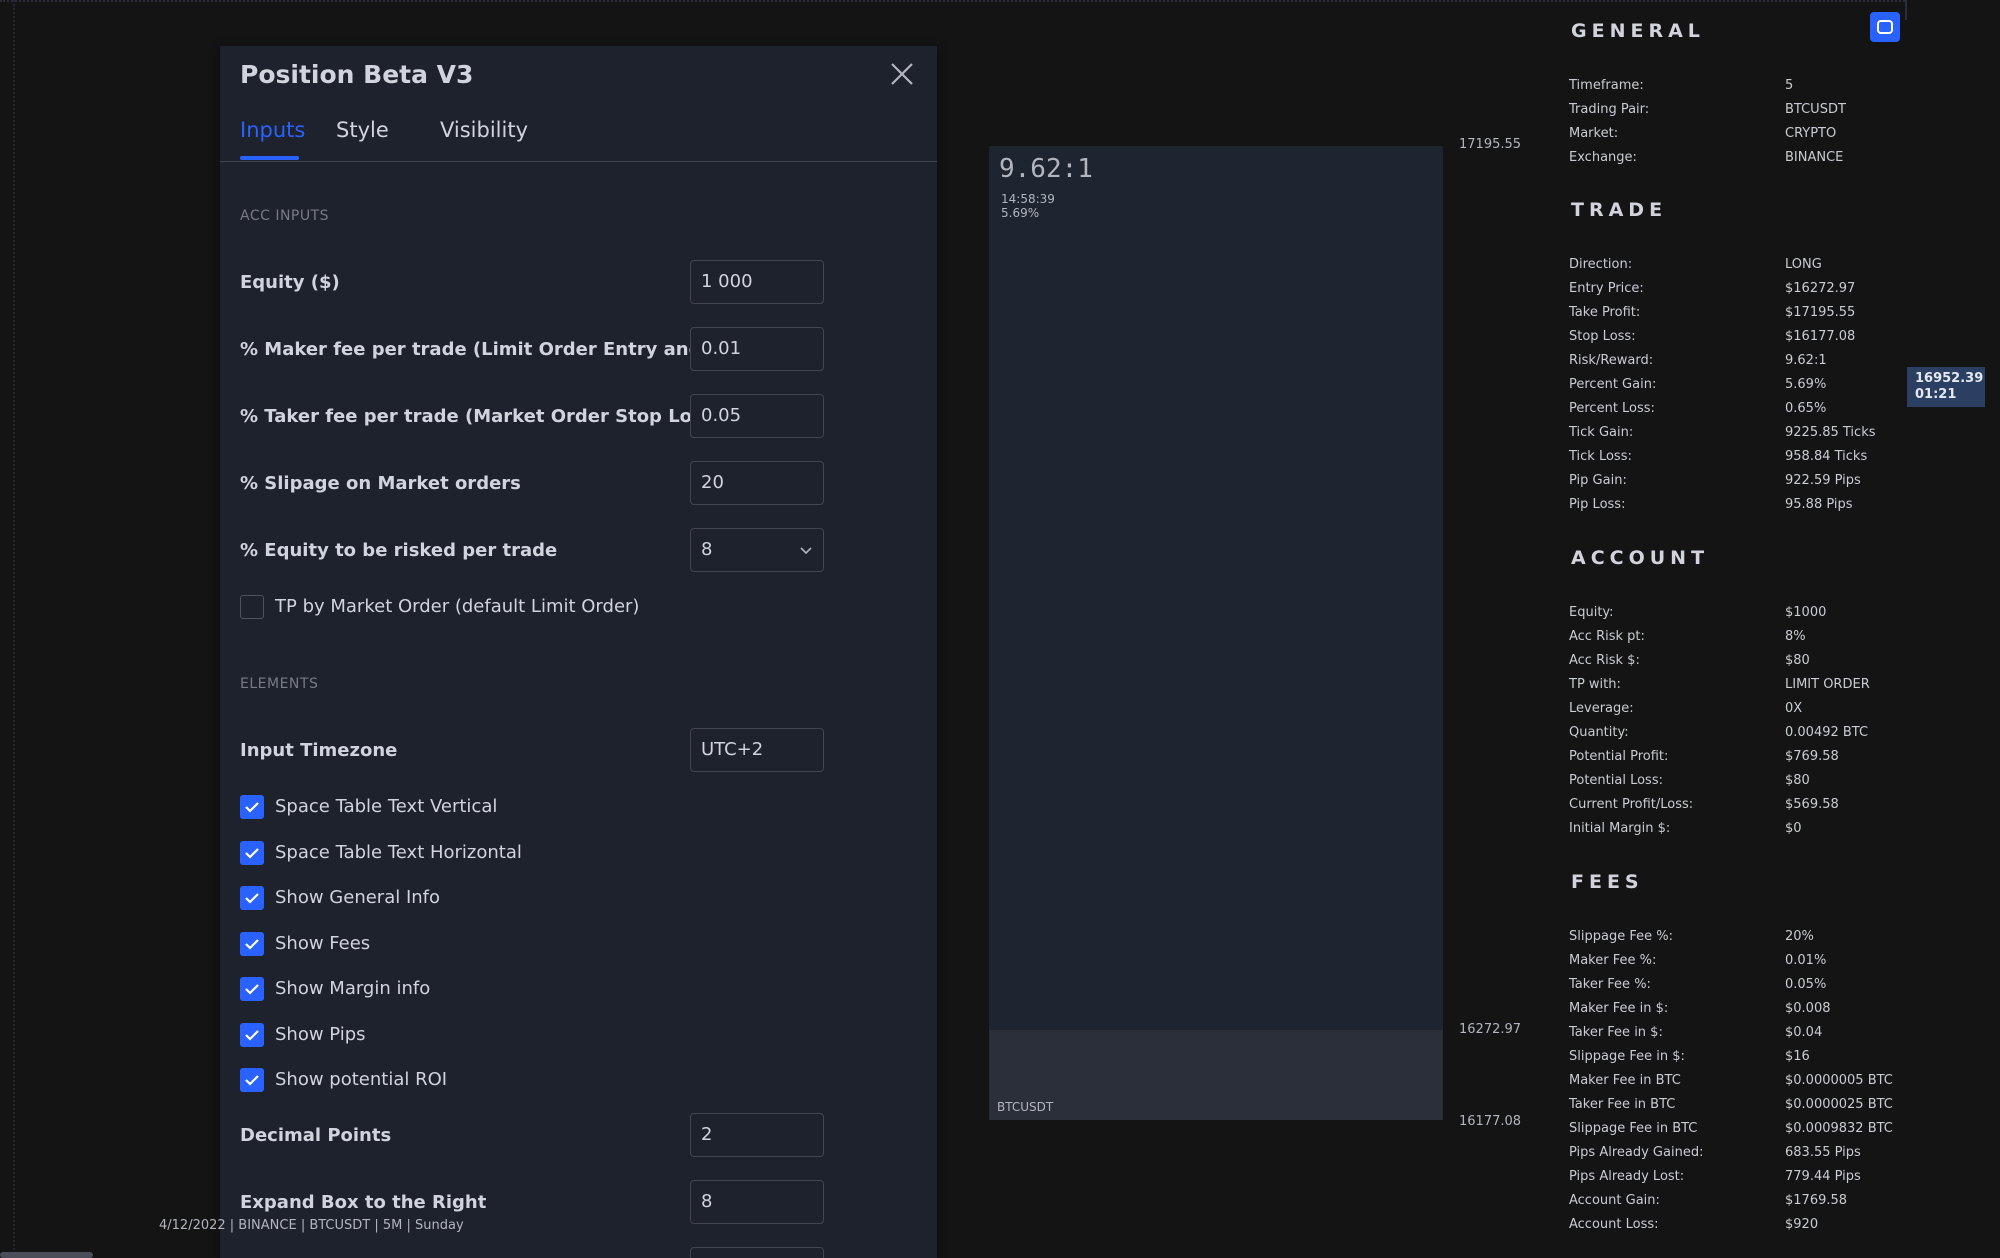 The image size is (2000, 1258). What do you see at coordinates (1621, 936) in the screenshot?
I see `info-key: Slippage Fee %:` at bounding box center [1621, 936].